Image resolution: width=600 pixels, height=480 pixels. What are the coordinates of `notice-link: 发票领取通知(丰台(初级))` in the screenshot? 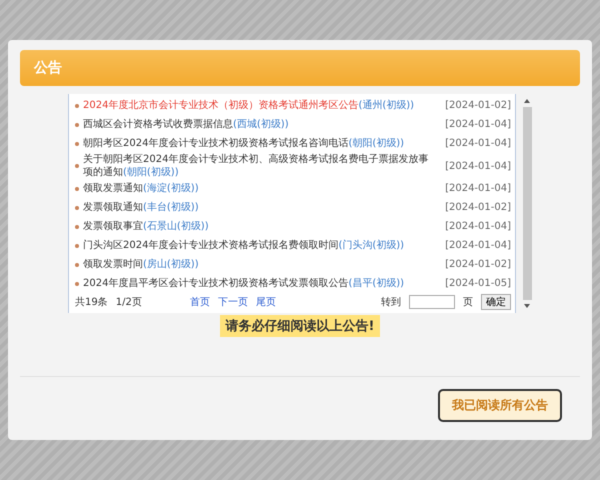 It's located at (258, 207).